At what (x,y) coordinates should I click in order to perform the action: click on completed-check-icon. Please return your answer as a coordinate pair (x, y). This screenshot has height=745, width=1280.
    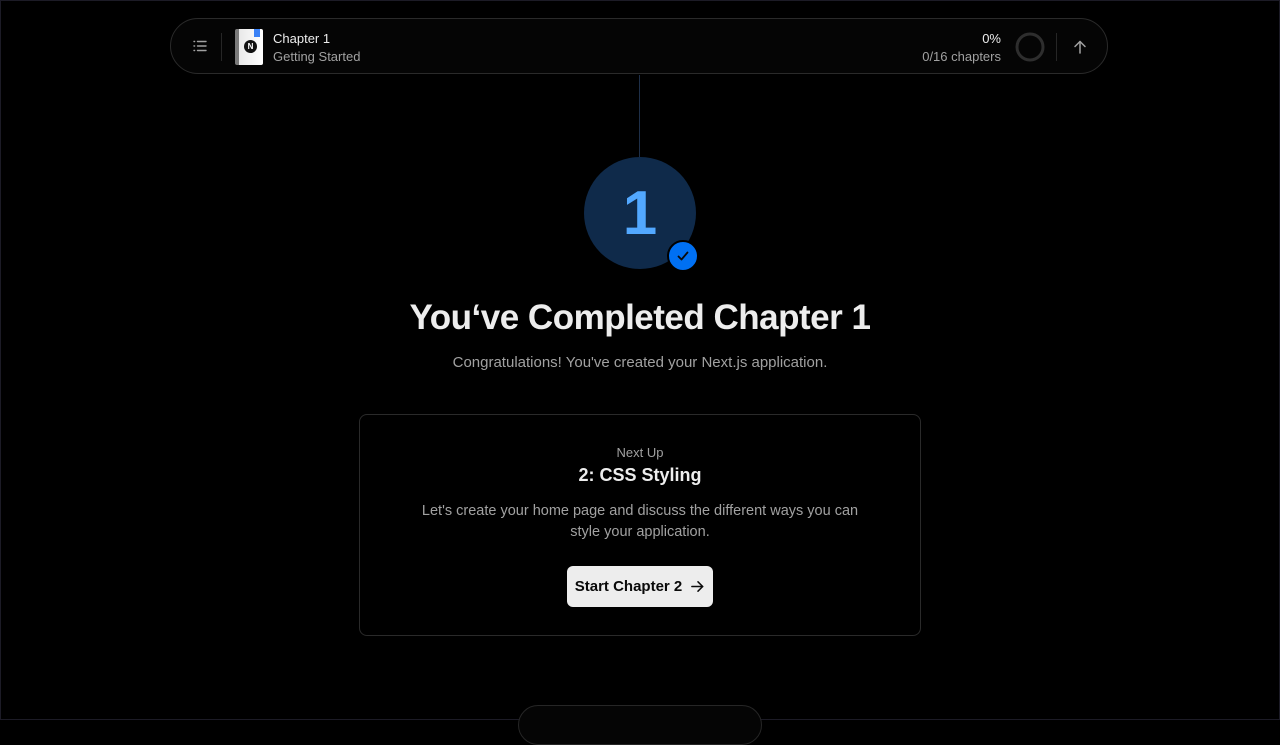
    Looking at the image, I should click on (683, 256).